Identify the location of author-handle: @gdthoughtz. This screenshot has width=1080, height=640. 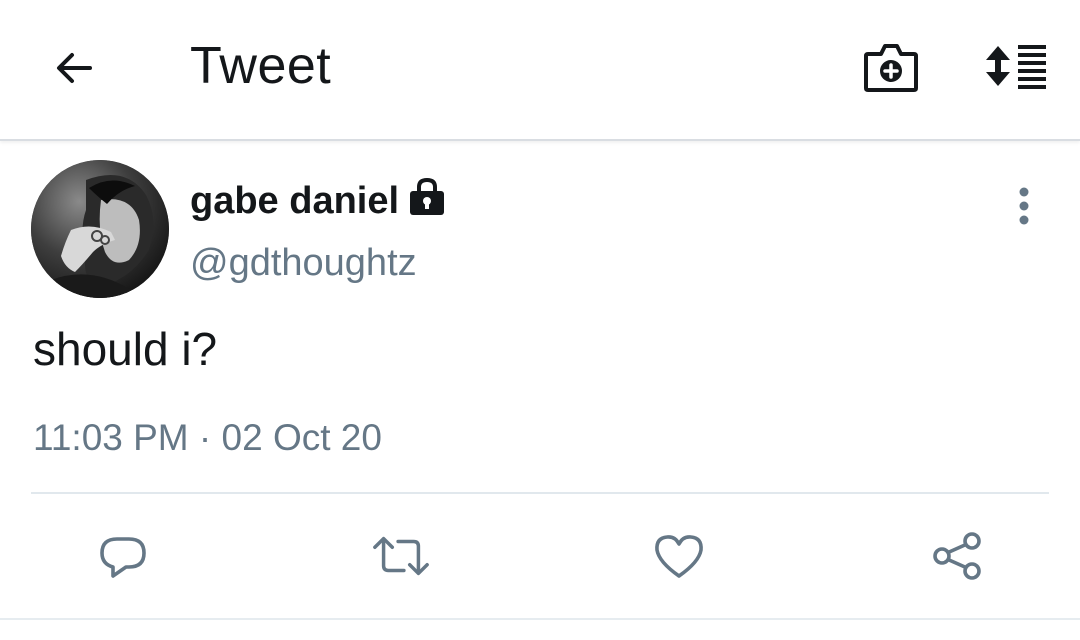
(303, 263).